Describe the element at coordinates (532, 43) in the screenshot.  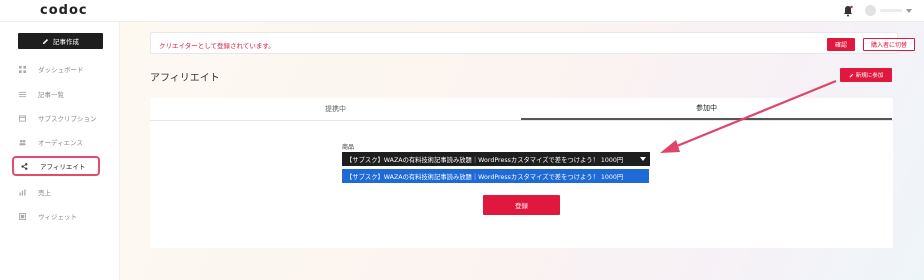
I see `notice-bar: クリエイターとして登録されています。 確認 購入者に切替` at that location.